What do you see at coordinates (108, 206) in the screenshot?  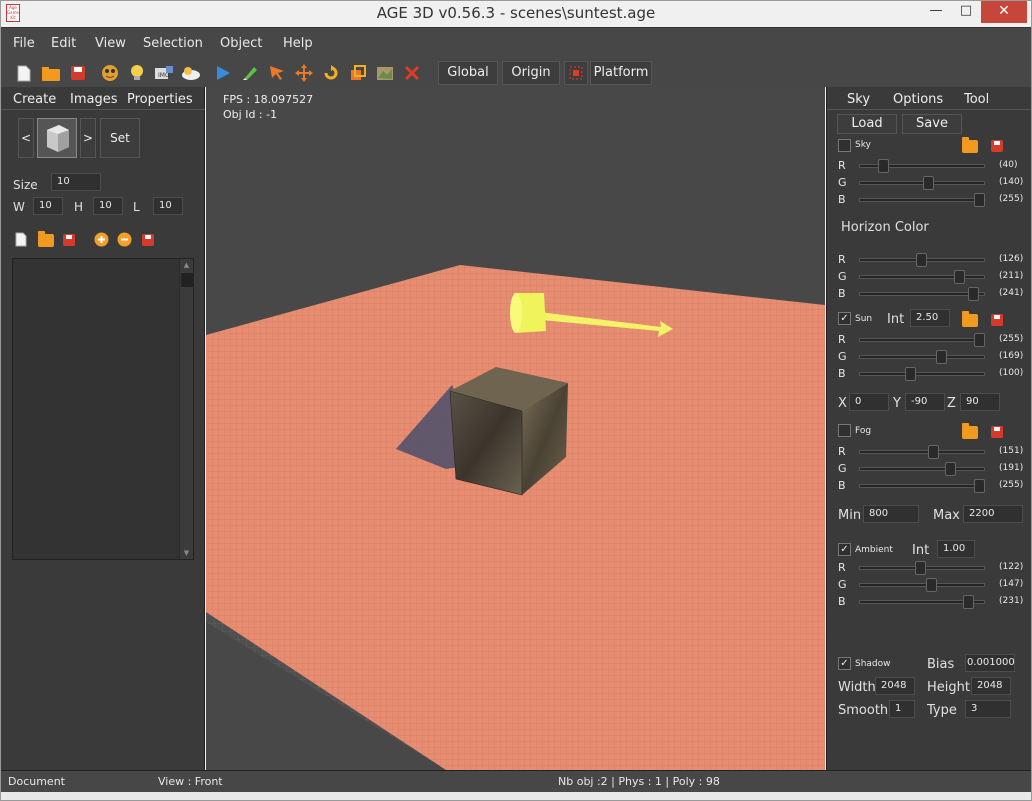 I see `height-input: 10` at bounding box center [108, 206].